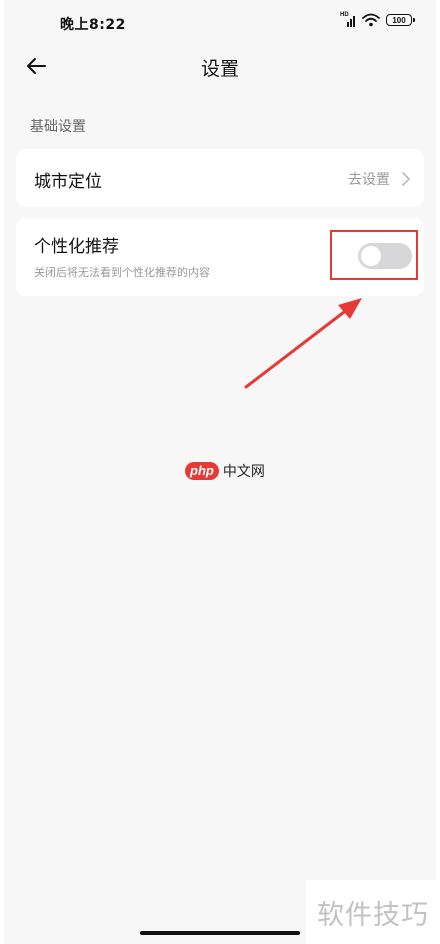  I want to click on city-location-row: 城市定位 去设置, so click(220, 178).